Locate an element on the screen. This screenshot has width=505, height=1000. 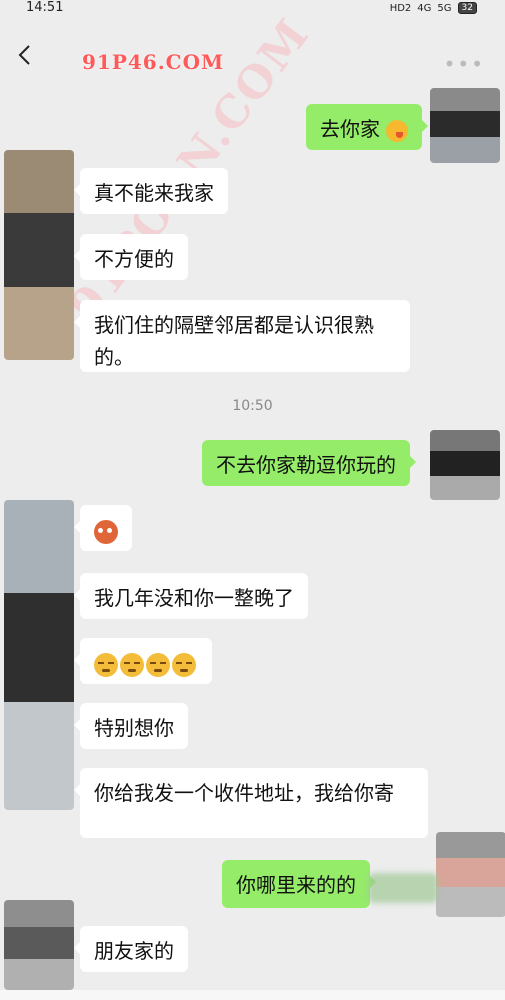
chat-bubble-outgoing: 不去你家勒逗你玩的 is located at coordinates (309, 463).